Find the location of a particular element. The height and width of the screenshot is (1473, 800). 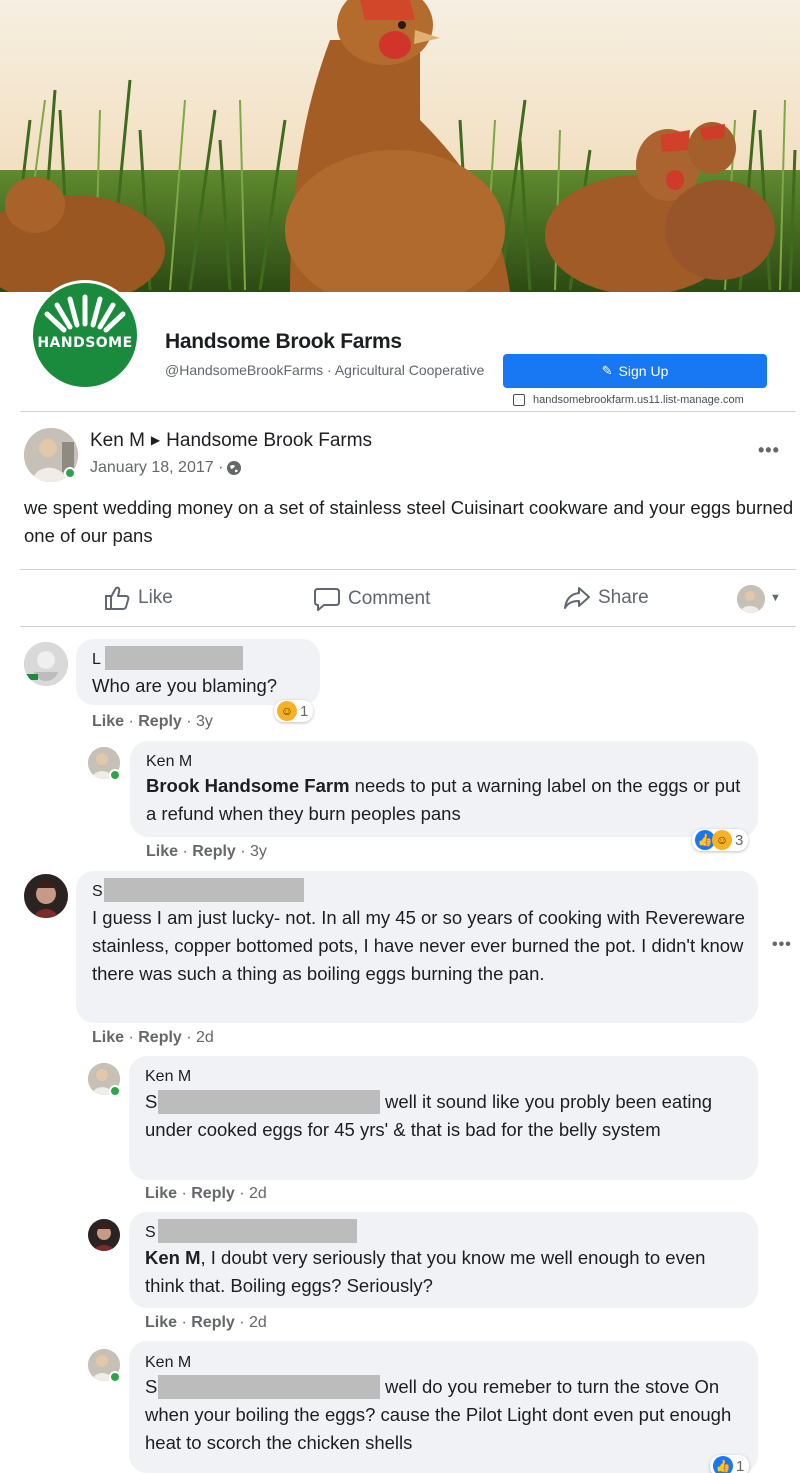

page-logo: HANDSOME is located at coordinates (85, 335).